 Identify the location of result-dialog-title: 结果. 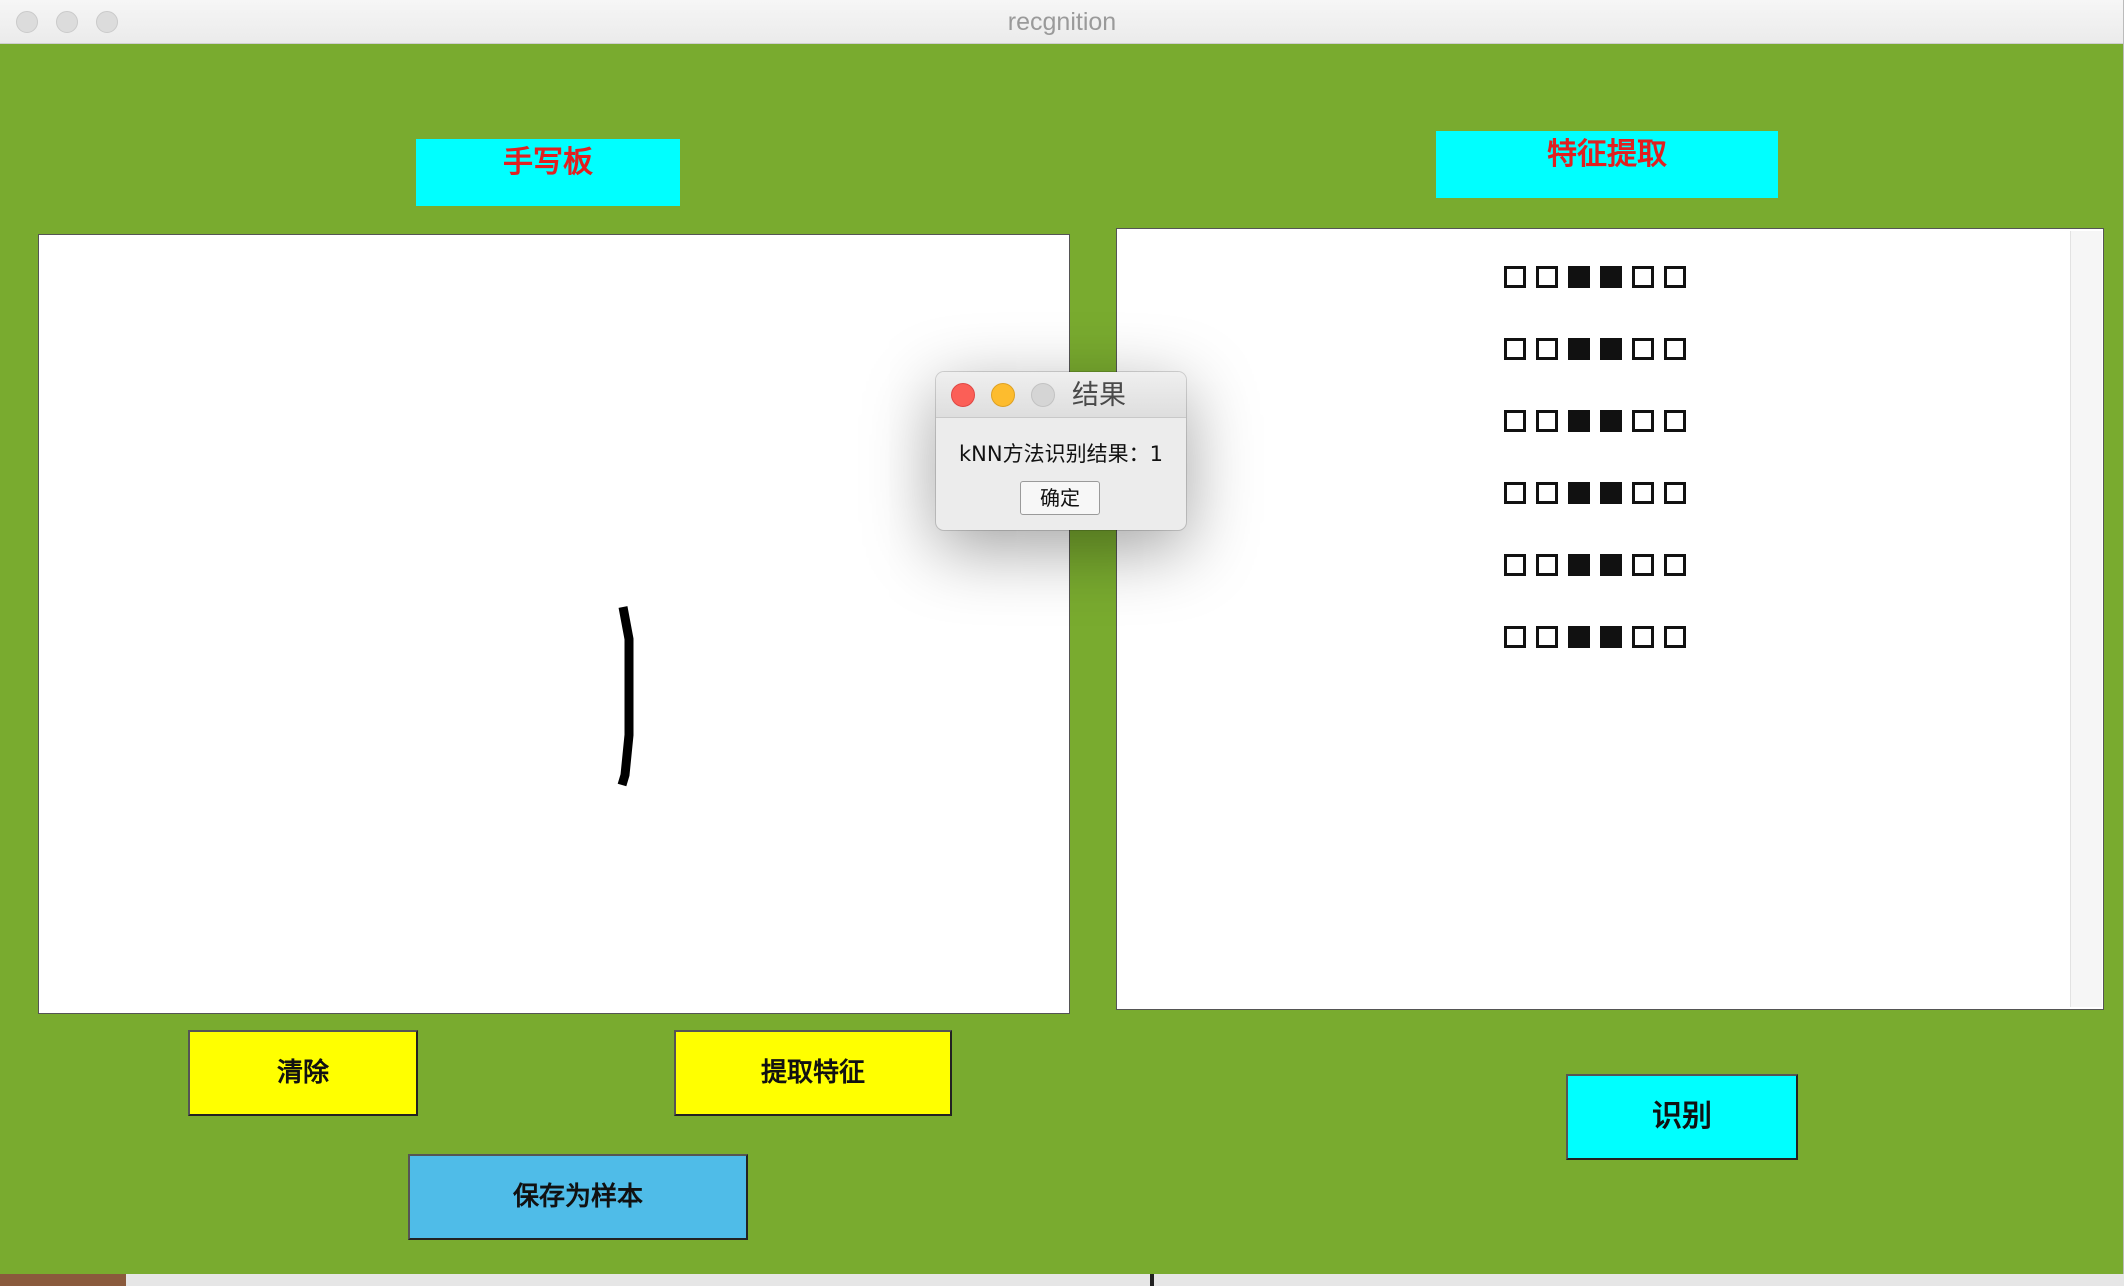
(1099, 395).